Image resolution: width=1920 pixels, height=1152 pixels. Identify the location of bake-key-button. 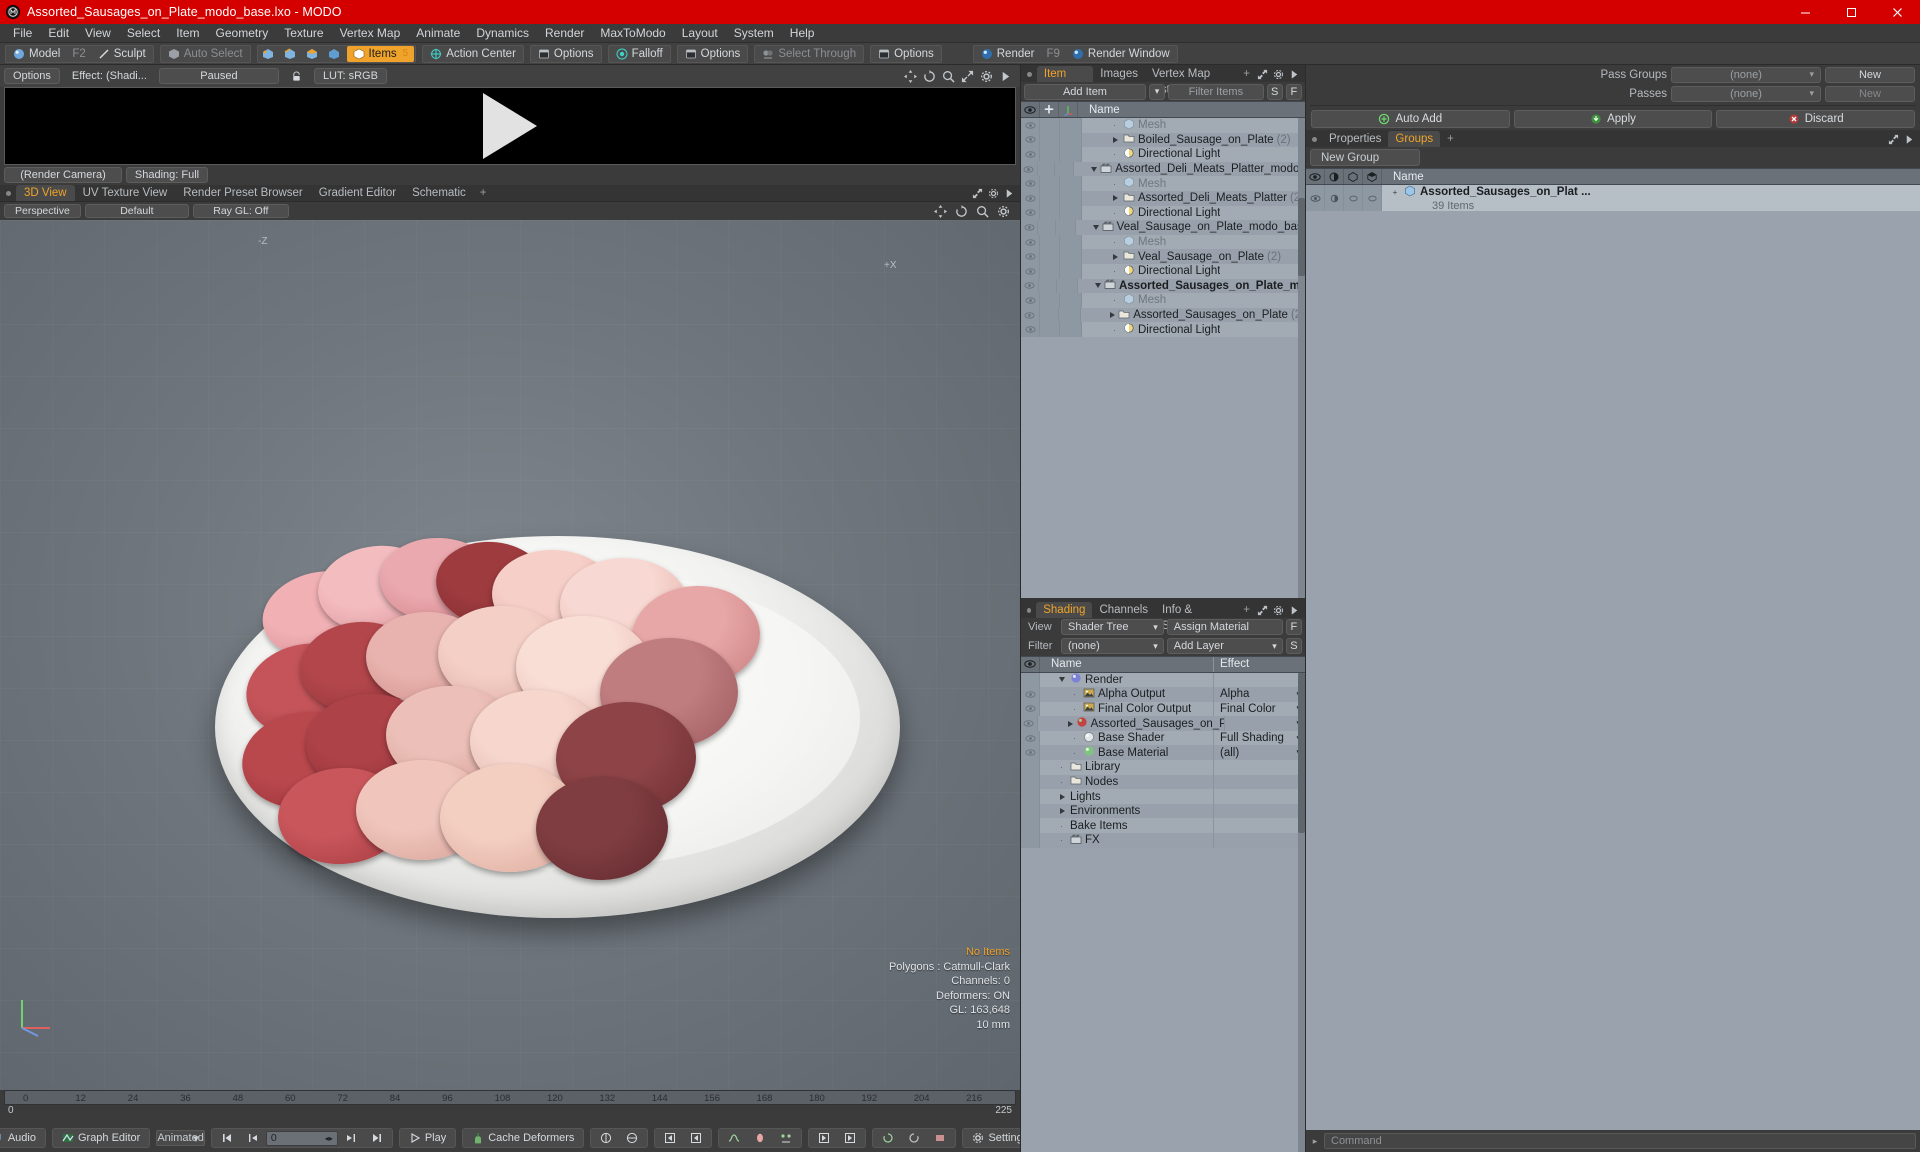
(940, 1138).